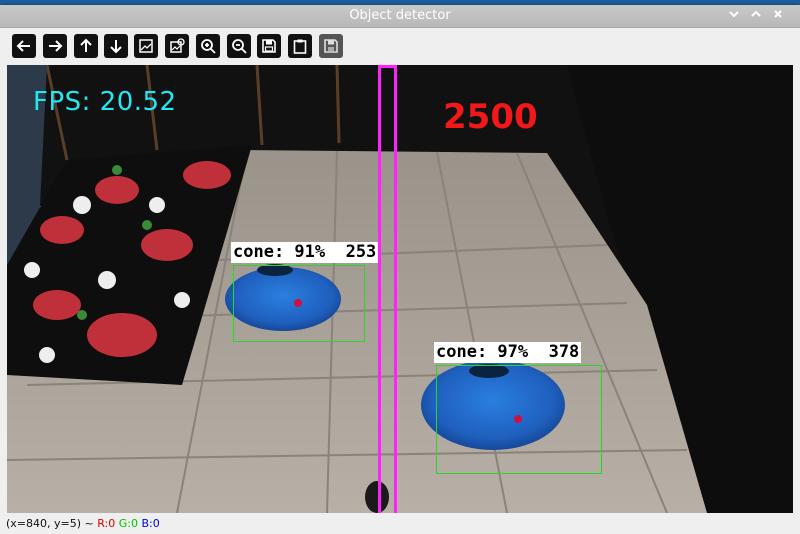 The width and height of the screenshot is (800, 534). I want to click on arrow-left-icon, so click(23, 46).